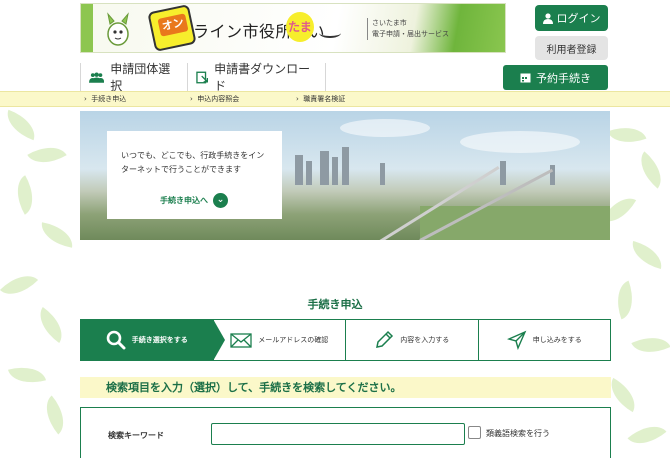 The image size is (670, 458). I want to click on step-label: メールアドレスの確認, so click(293, 340).